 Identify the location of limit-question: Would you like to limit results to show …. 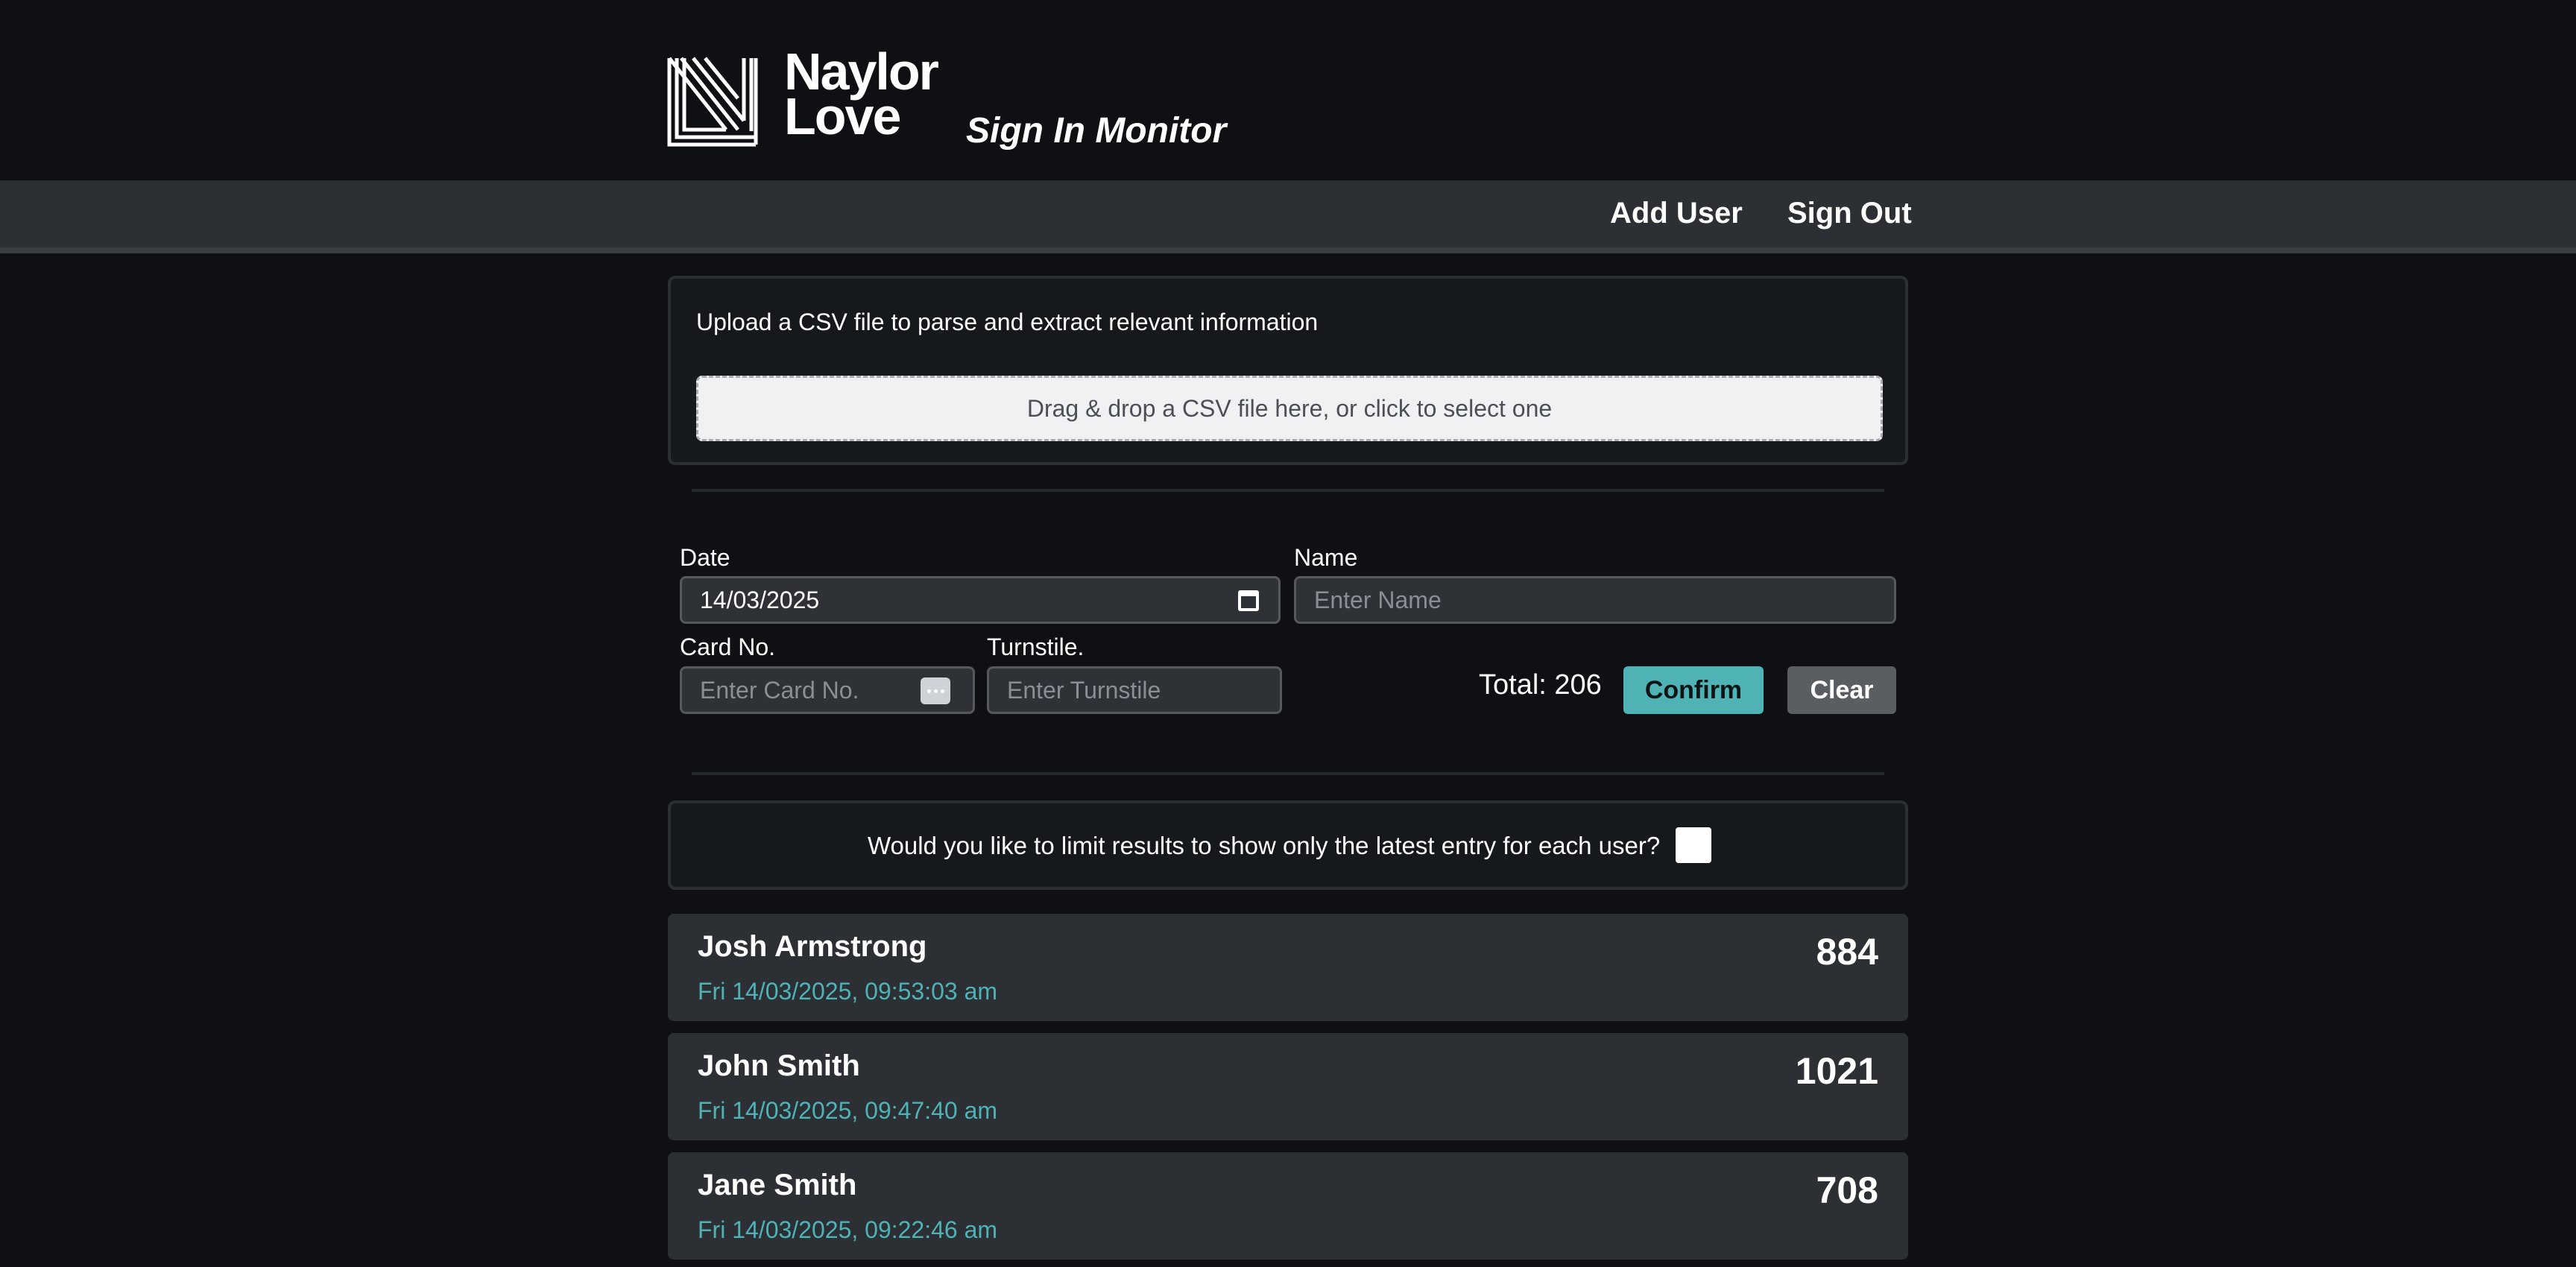
(1264, 845).